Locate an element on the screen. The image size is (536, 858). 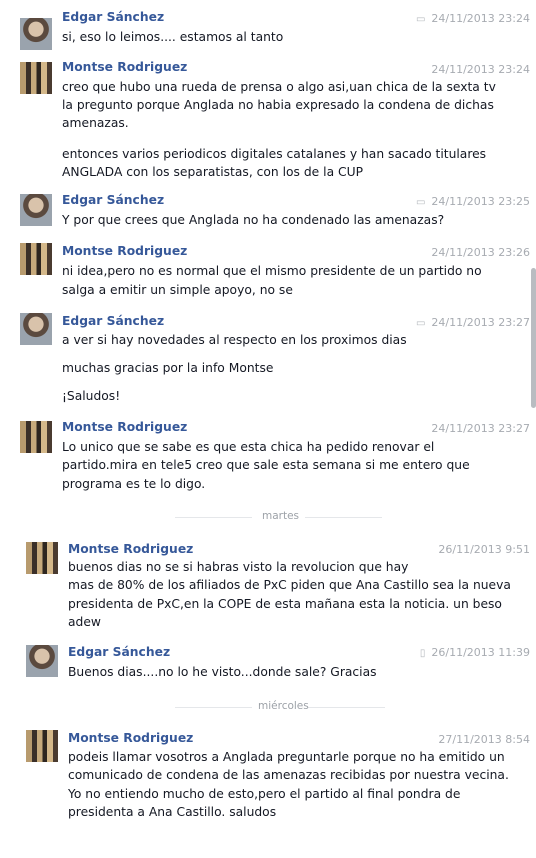
message-timestamp: 26/11/2013 9:51 is located at coordinates (484, 549).